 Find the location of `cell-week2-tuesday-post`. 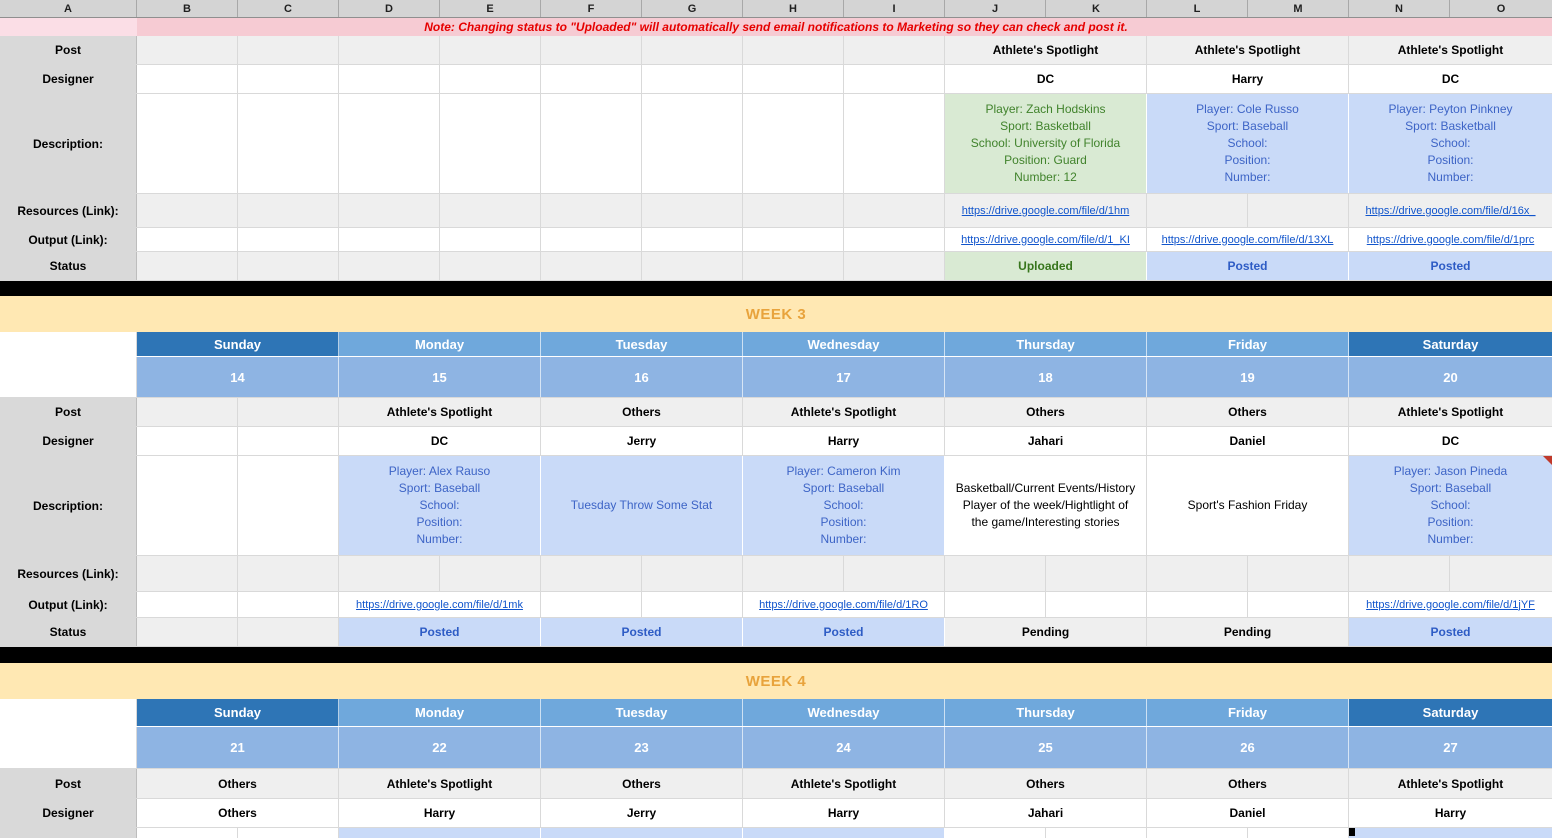

cell-week2-tuesday-post is located at coordinates (642, 50).